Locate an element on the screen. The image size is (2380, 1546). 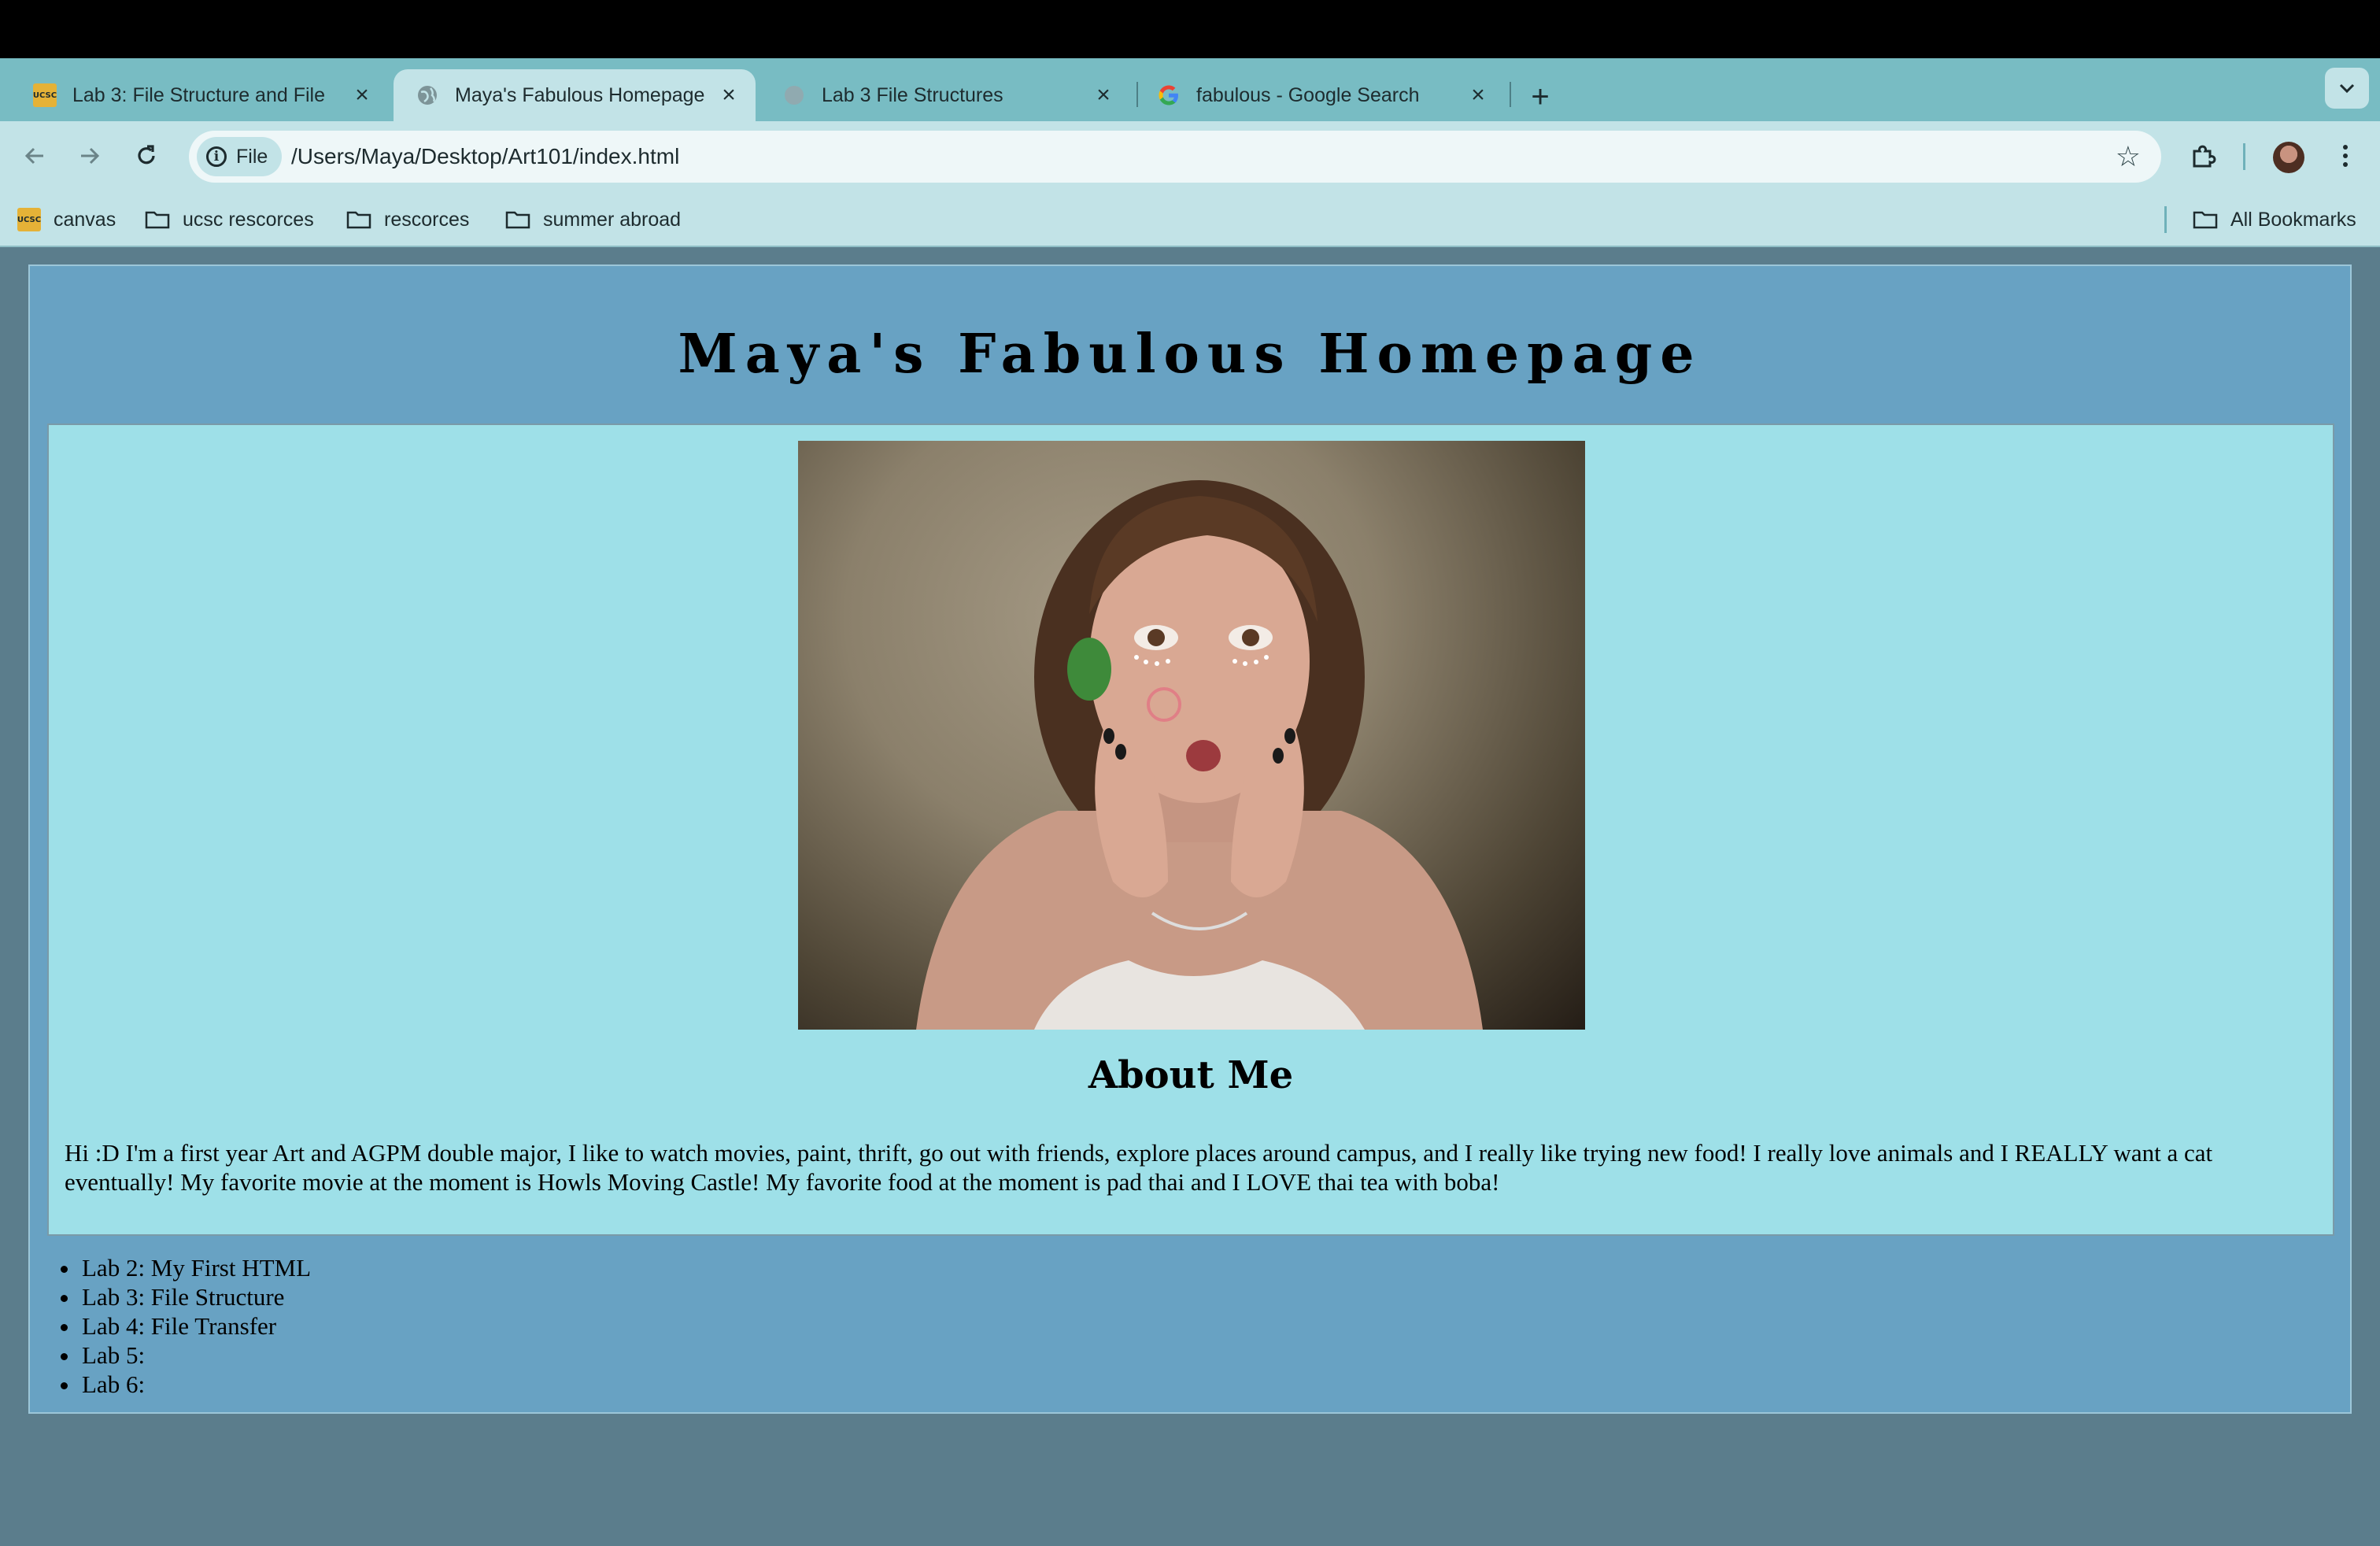
back-button is located at coordinates (34, 155).